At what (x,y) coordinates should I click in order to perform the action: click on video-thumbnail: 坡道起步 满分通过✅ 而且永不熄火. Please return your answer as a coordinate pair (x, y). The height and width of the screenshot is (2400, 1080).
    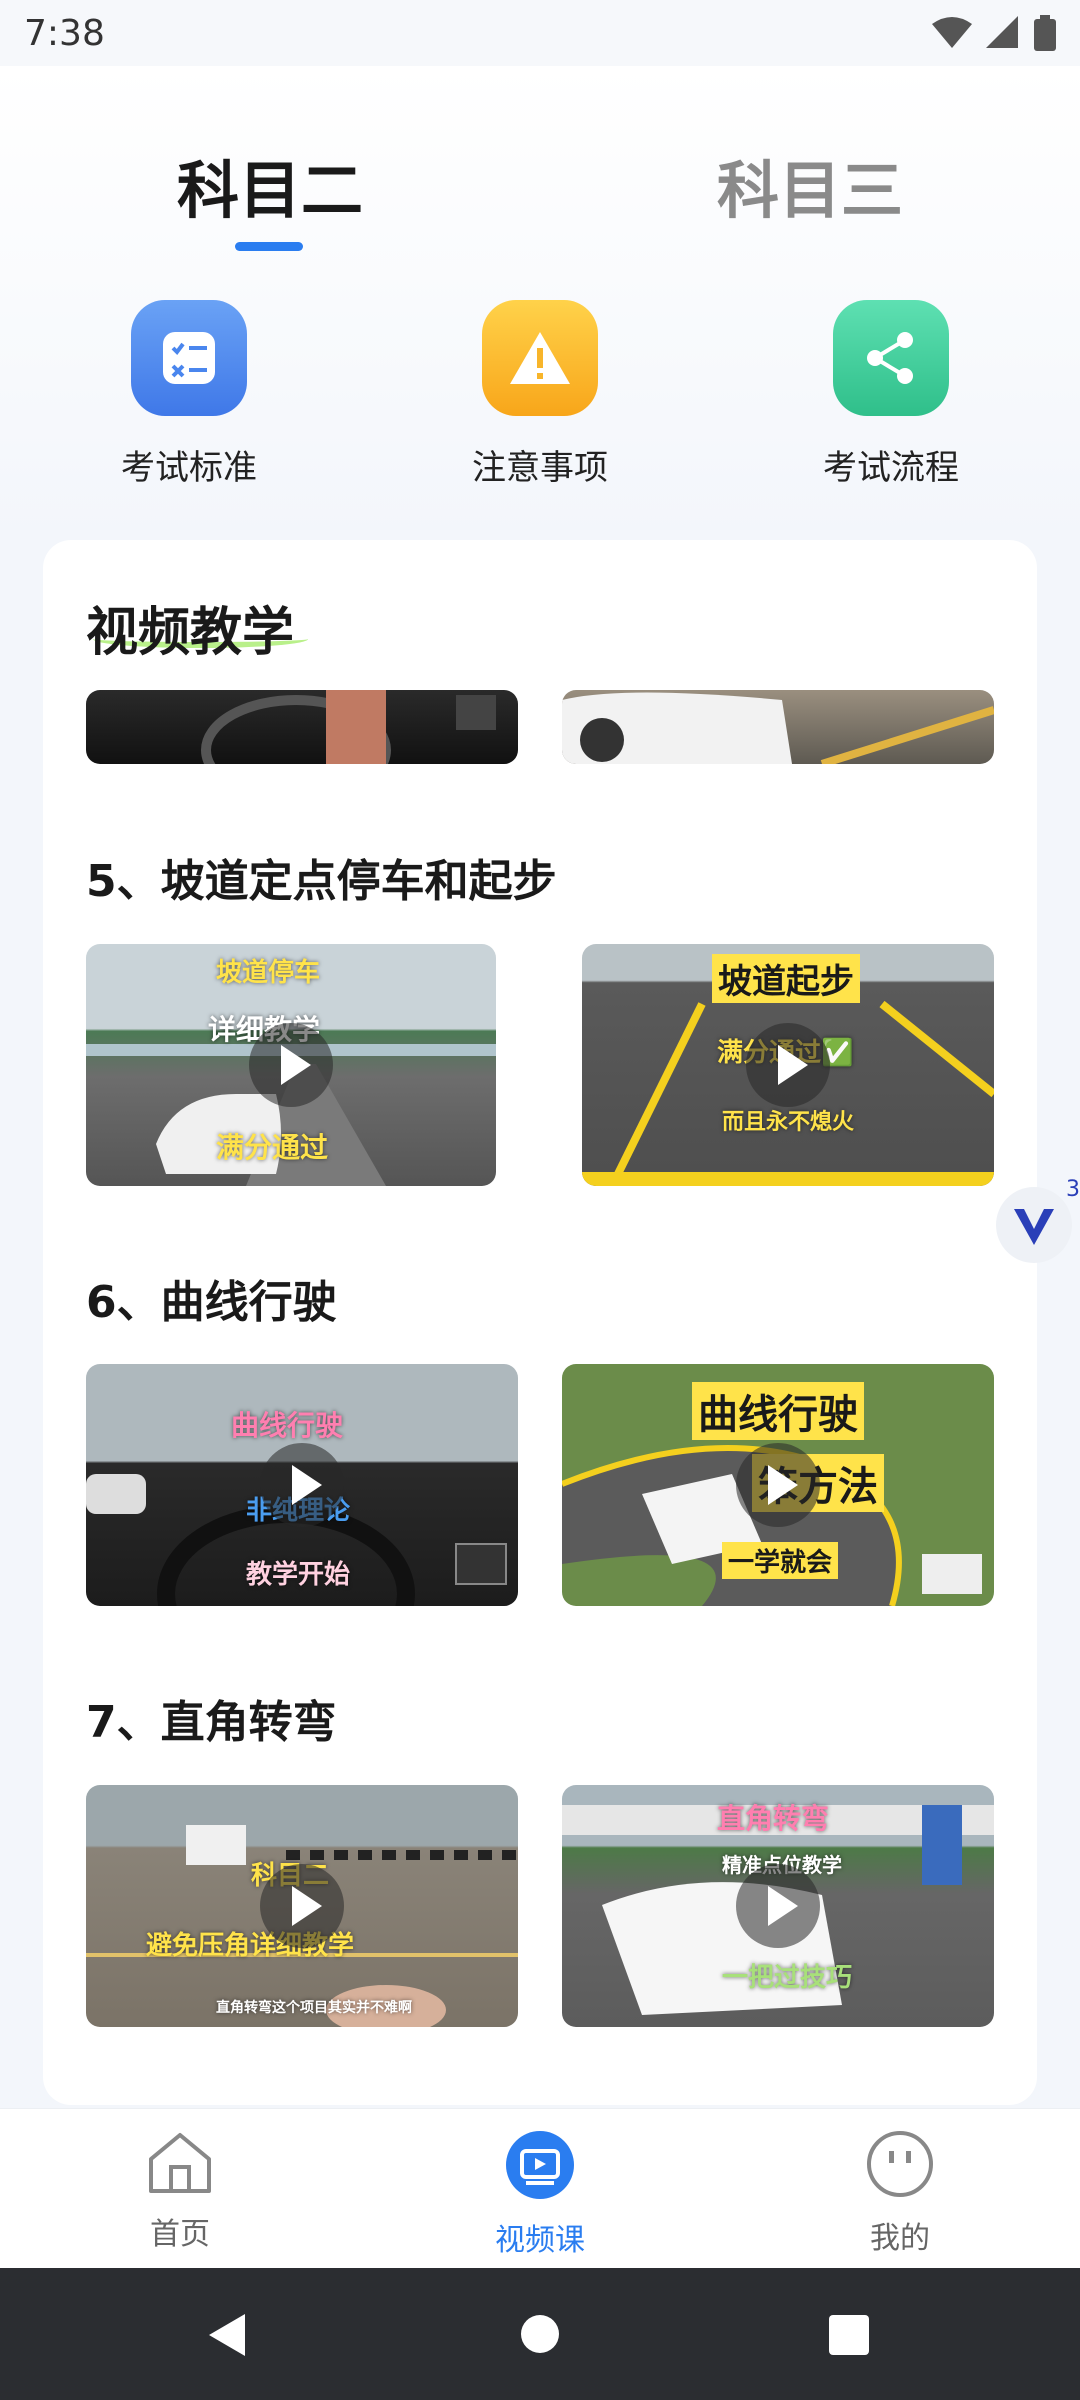
    Looking at the image, I should click on (788, 1065).